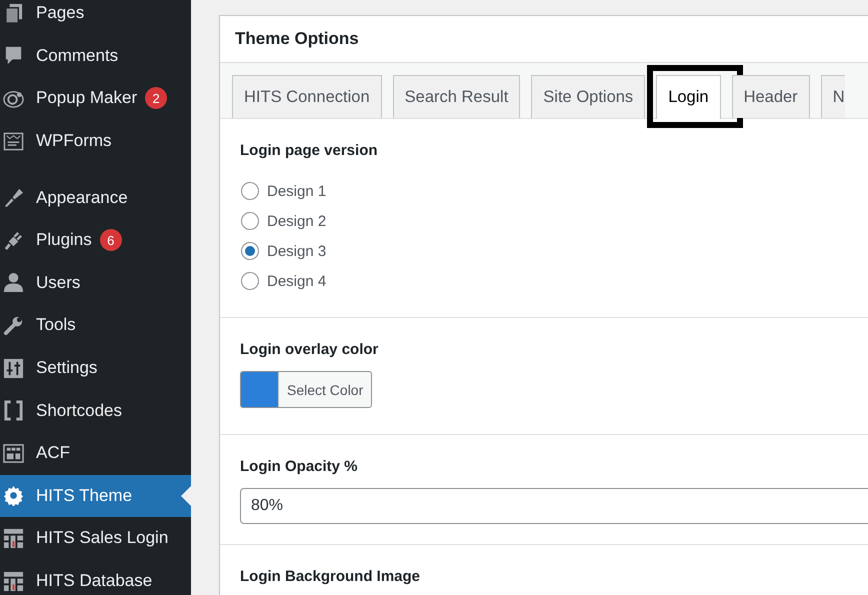  What do you see at coordinates (331, 576) in the screenshot?
I see `field-heading: Login Background Image` at bounding box center [331, 576].